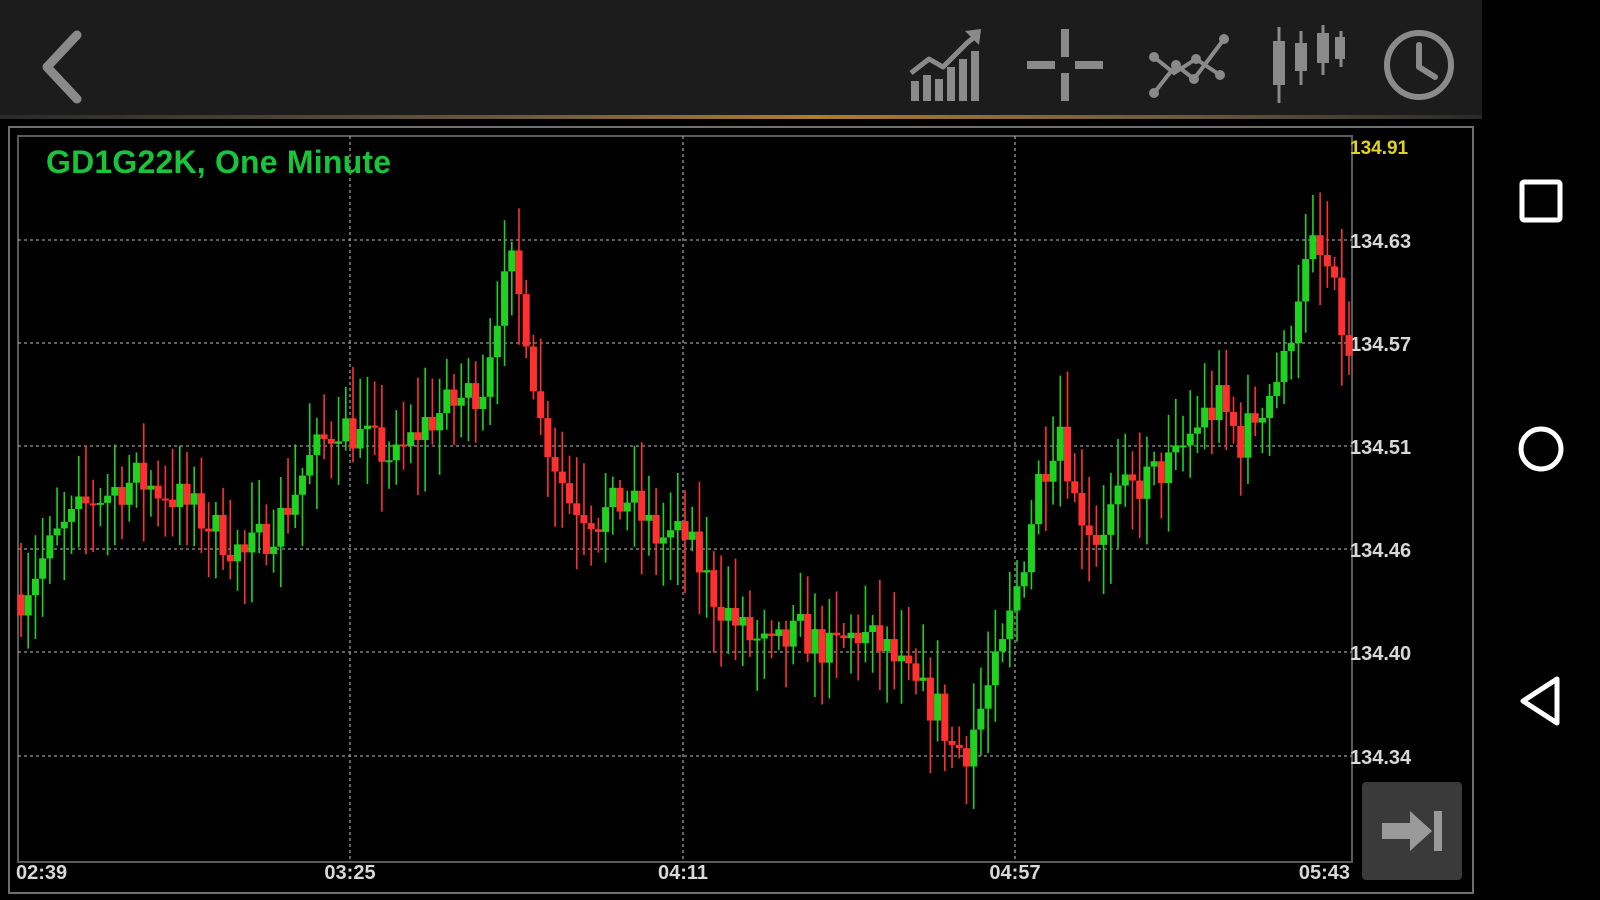 This screenshot has width=1600, height=900. I want to click on price-axis-label: 134.63, so click(1380, 242).